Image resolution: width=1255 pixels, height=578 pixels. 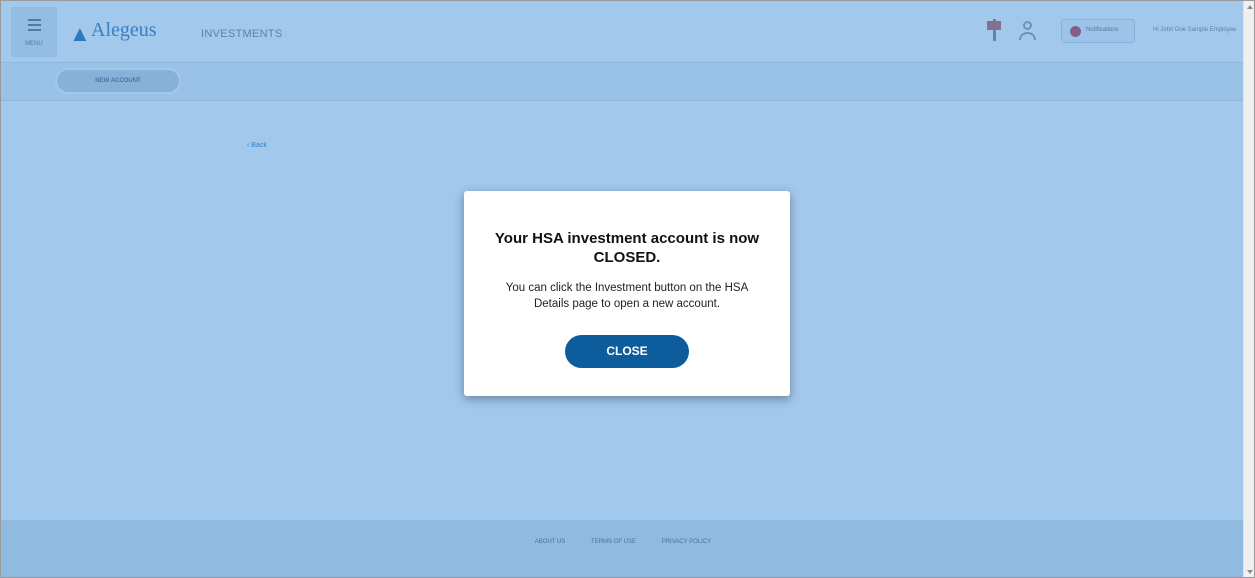 What do you see at coordinates (1250, 572) in the screenshot?
I see `scroll-down-icon` at bounding box center [1250, 572].